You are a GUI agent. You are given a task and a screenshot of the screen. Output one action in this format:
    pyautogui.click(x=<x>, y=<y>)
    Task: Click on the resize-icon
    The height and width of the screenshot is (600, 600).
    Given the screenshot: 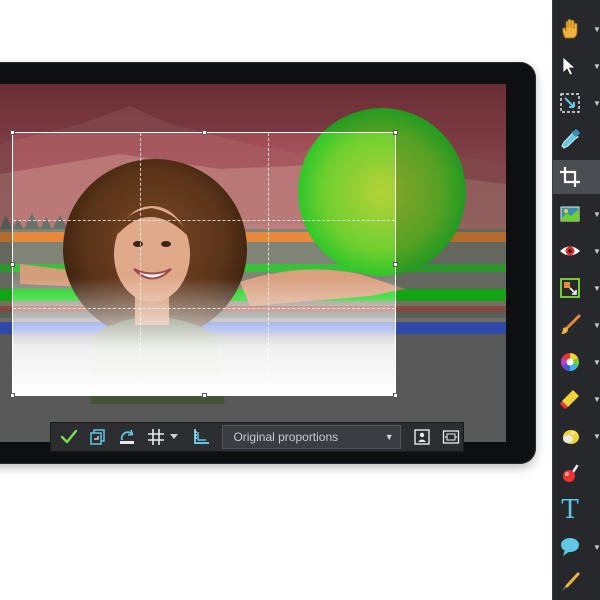 What is the action you would take?
    pyautogui.click(x=570, y=103)
    